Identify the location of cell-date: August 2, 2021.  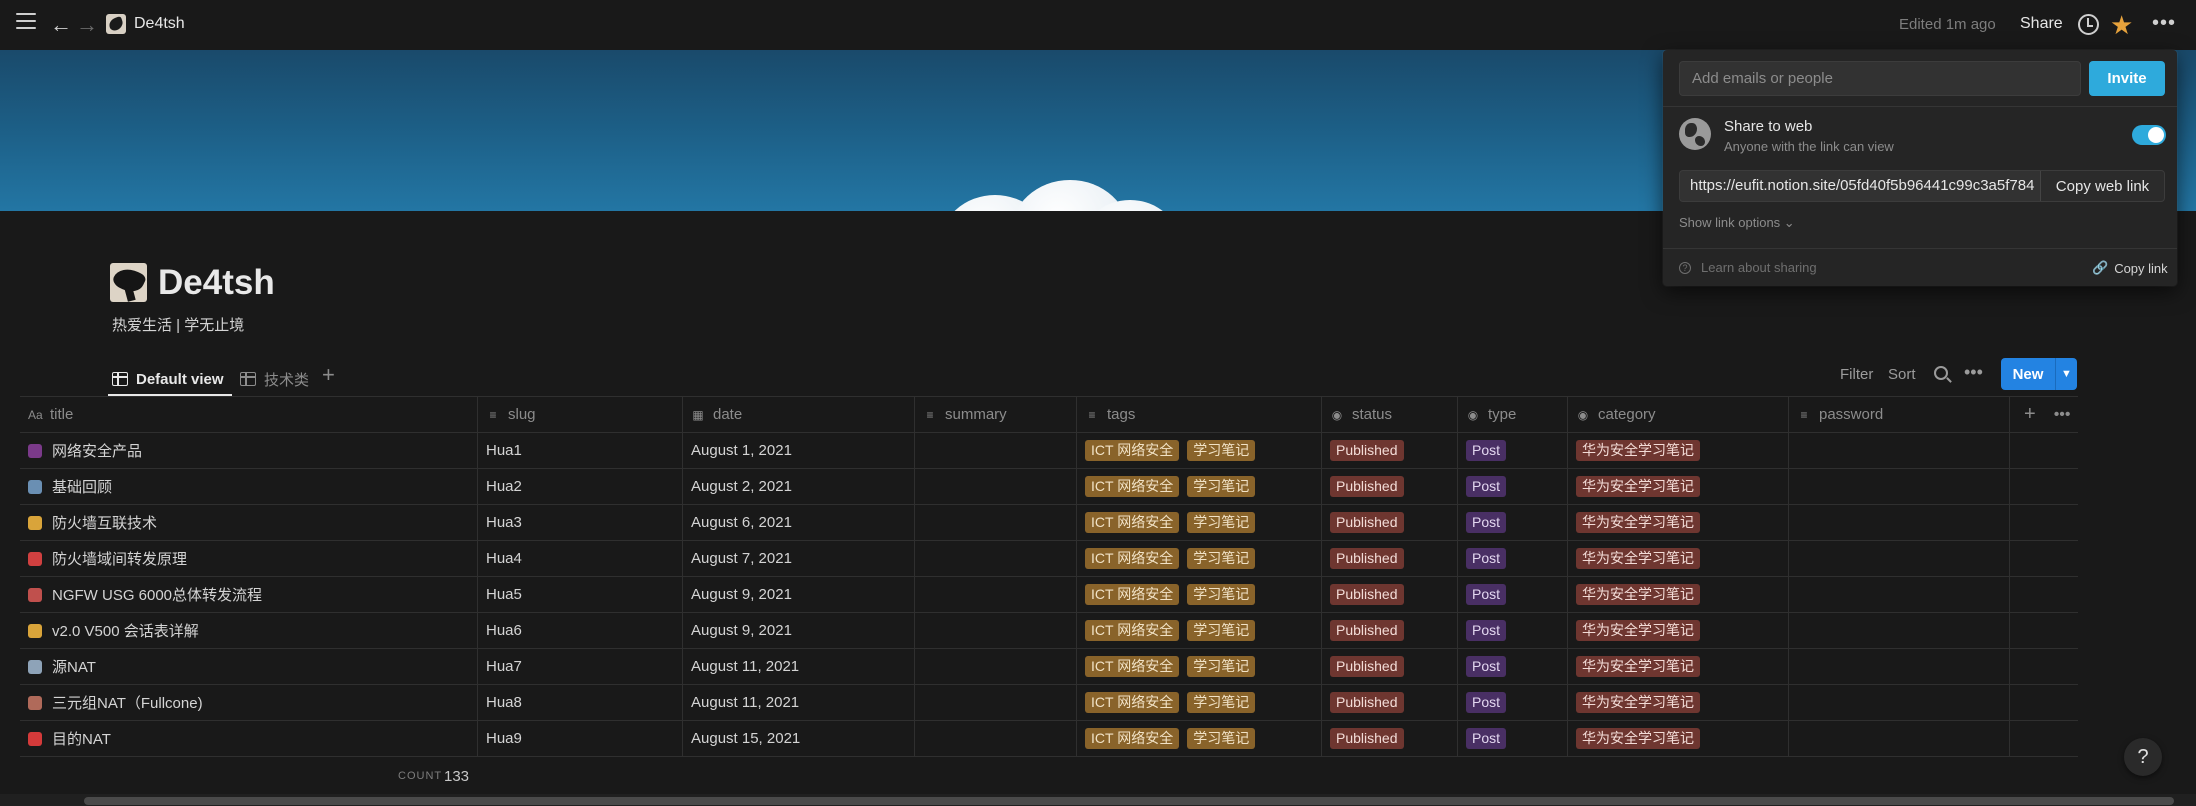
(799, 486).